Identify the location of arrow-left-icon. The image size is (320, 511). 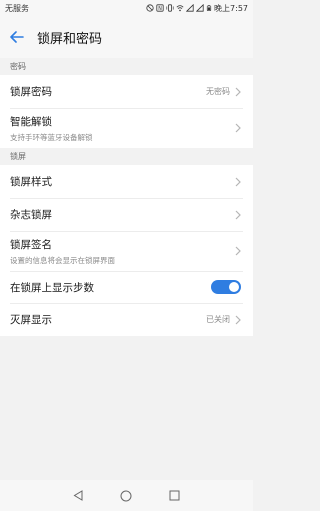
(17, 37).